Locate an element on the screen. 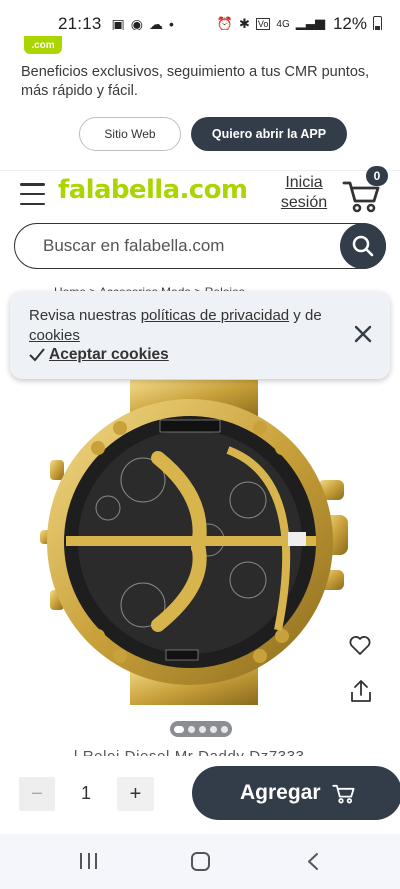 This screenshot has height=889, width=400. cart-count-badge: 0 is located at coordinates (377, 176).